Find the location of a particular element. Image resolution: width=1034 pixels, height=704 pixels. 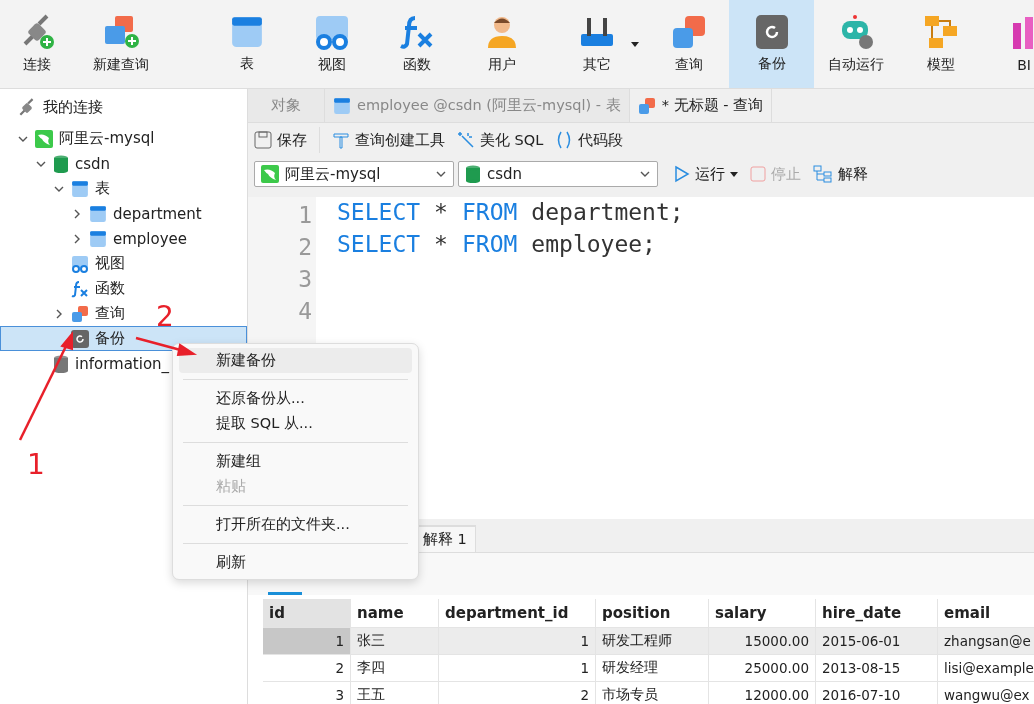

column-header: id is located at coordinates (307, 613).